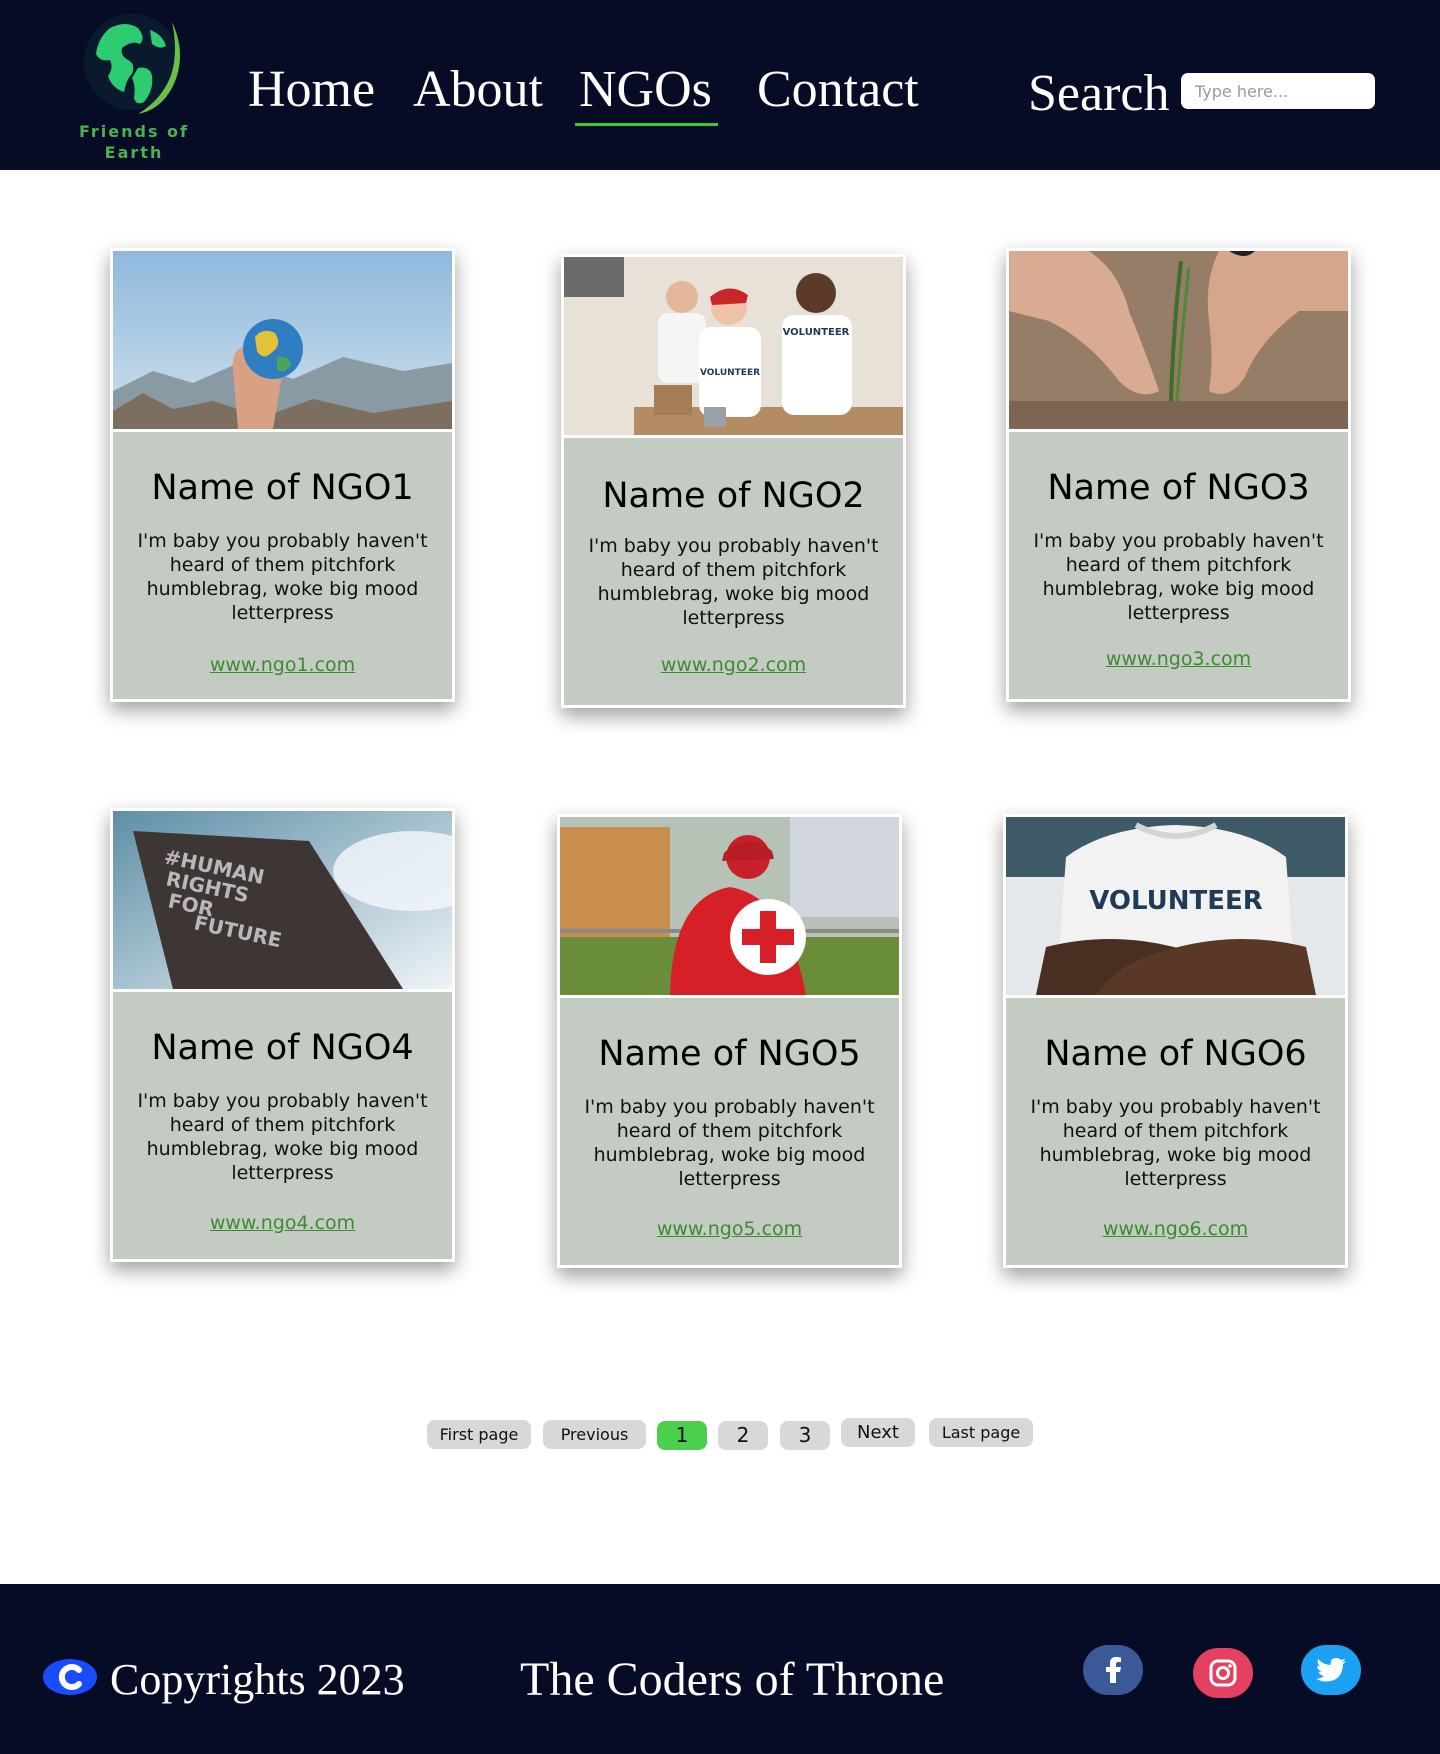 This screenshot has height=1754, width=1440. What do you see at coordinates (479, 1434) in the screenshot?
I see `first-page-button: First page` at bounding box center [479, 1434].